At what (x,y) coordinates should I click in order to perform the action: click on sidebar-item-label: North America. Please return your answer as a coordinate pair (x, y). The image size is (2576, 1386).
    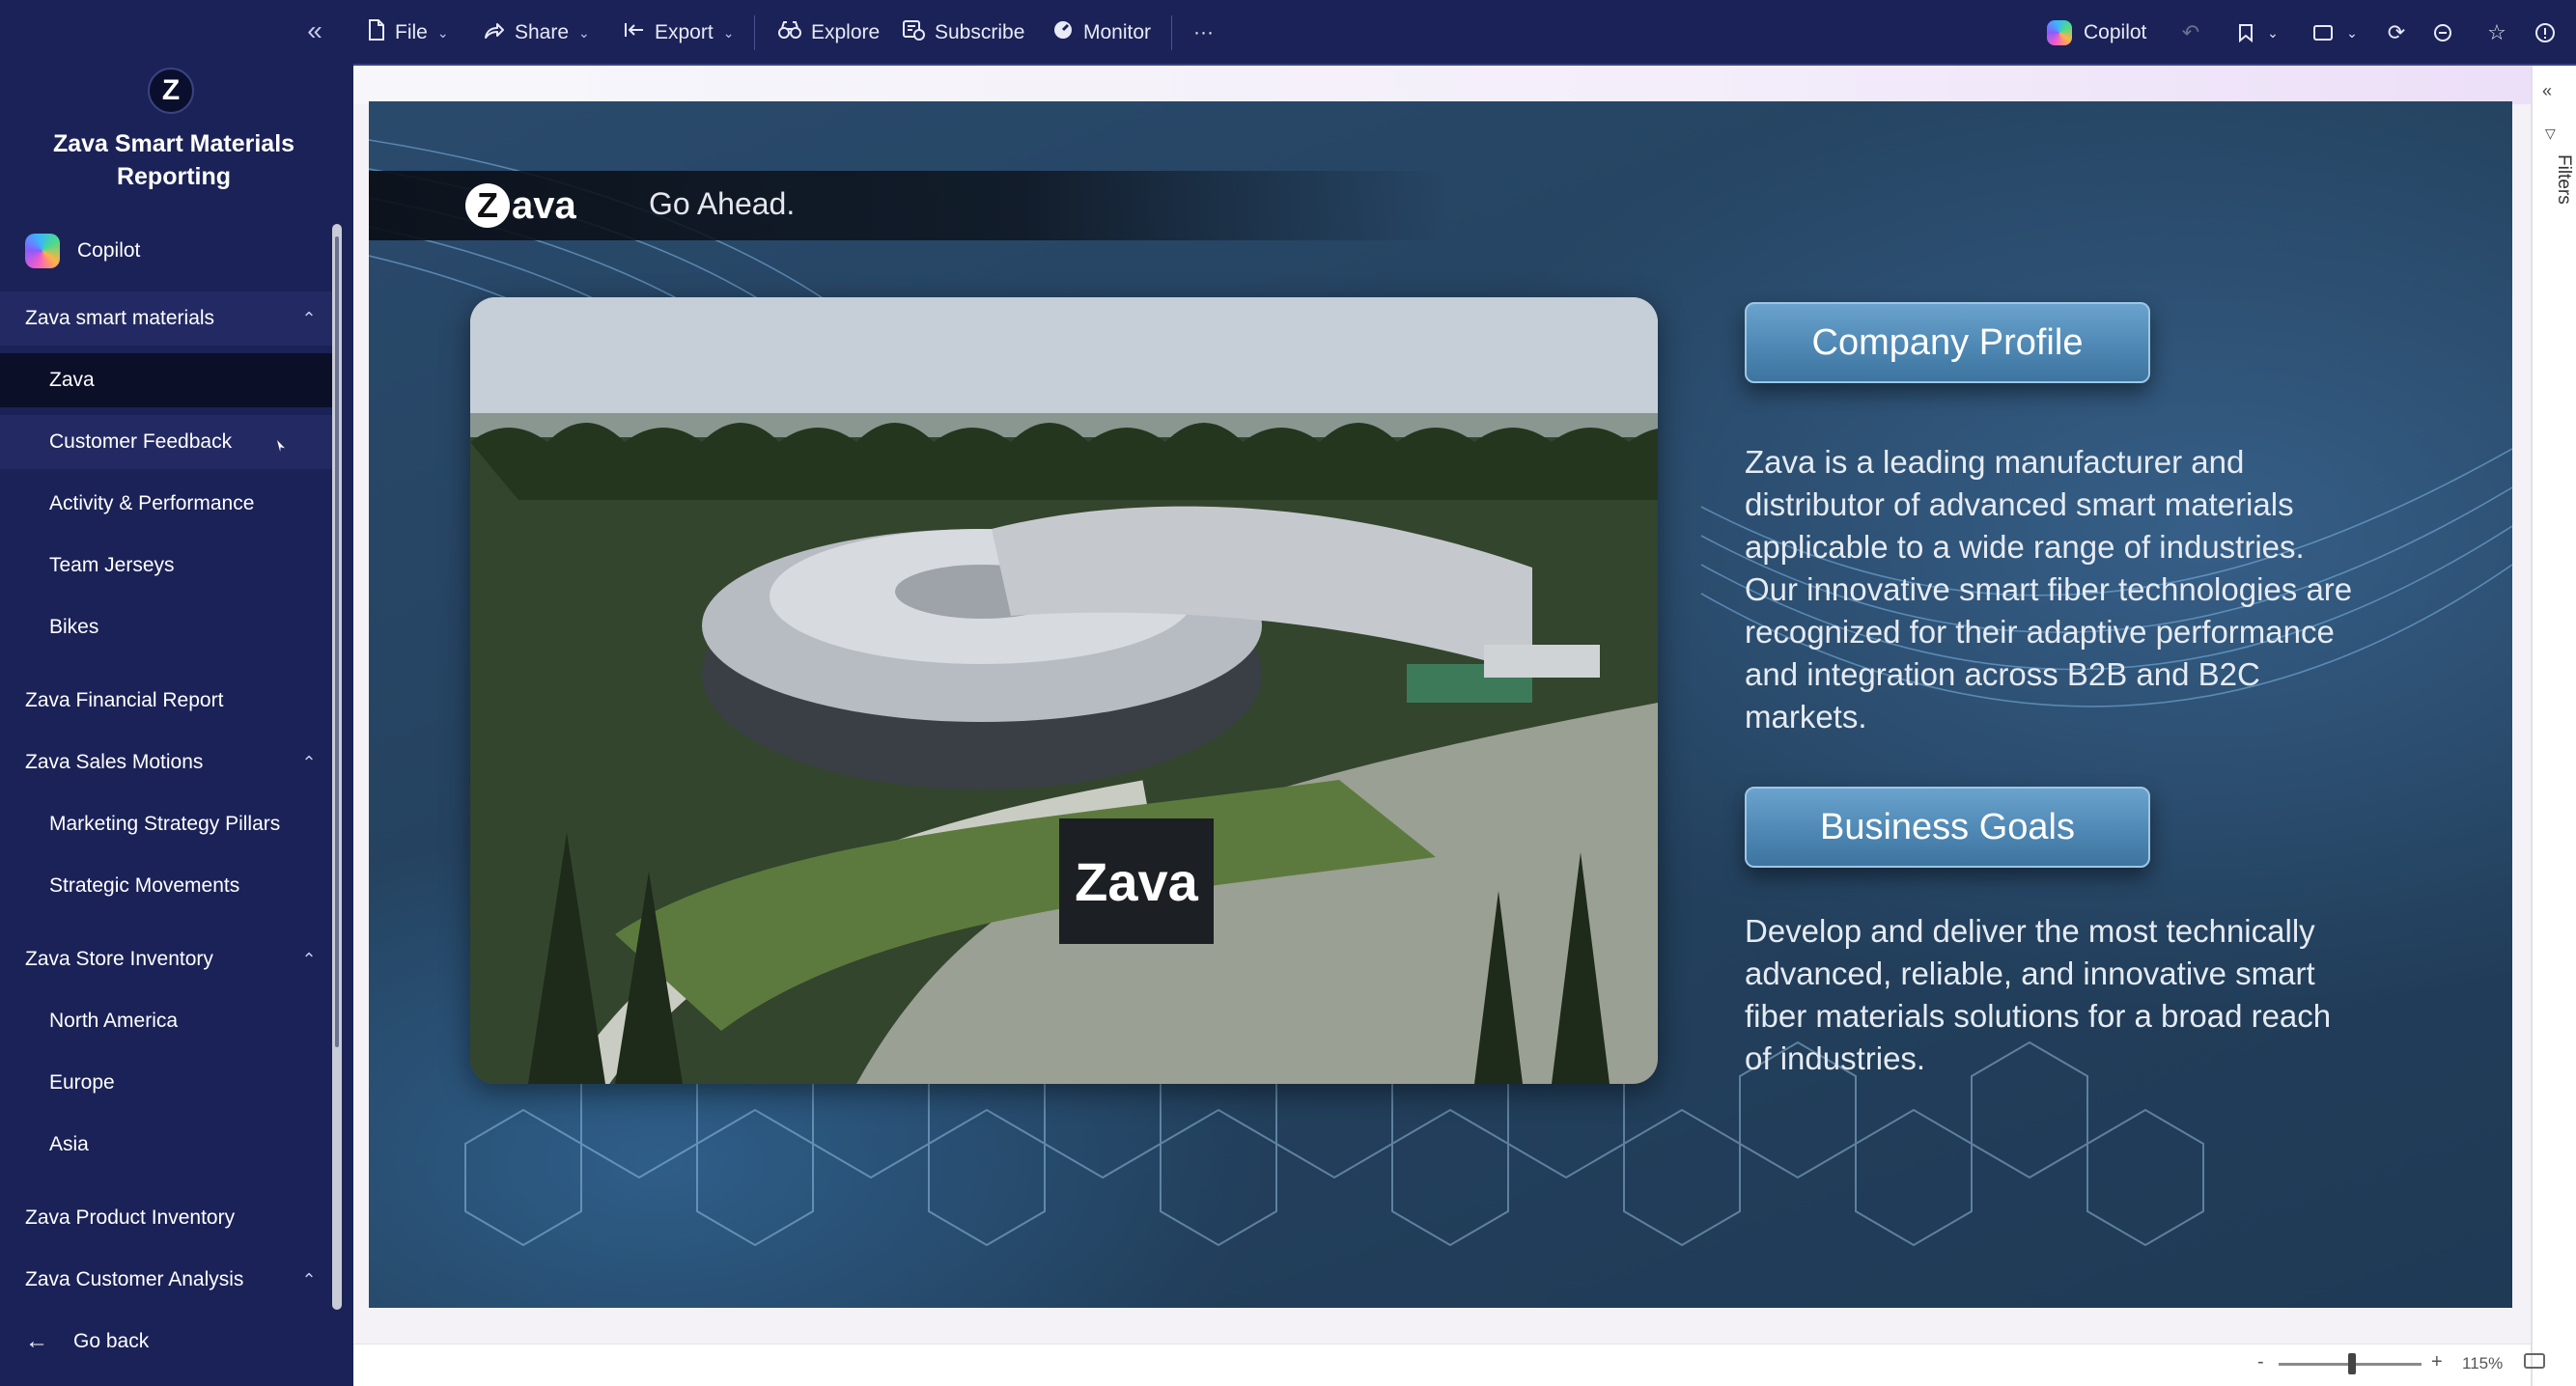
    Looking at the image, I should click on (114, 1021).